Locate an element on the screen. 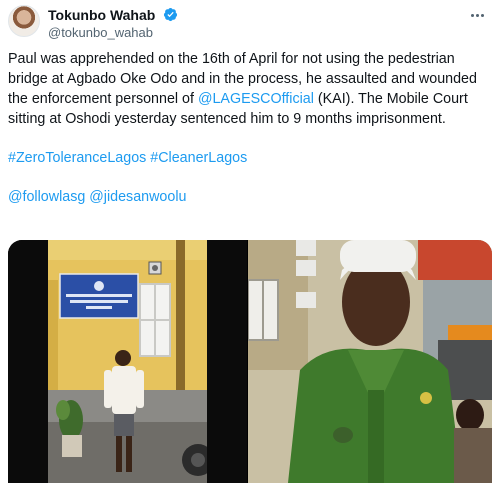 The width and height of the screenshot is (500, 483). mention-followlasg: @followlasg is located at coordinates (46, 197).